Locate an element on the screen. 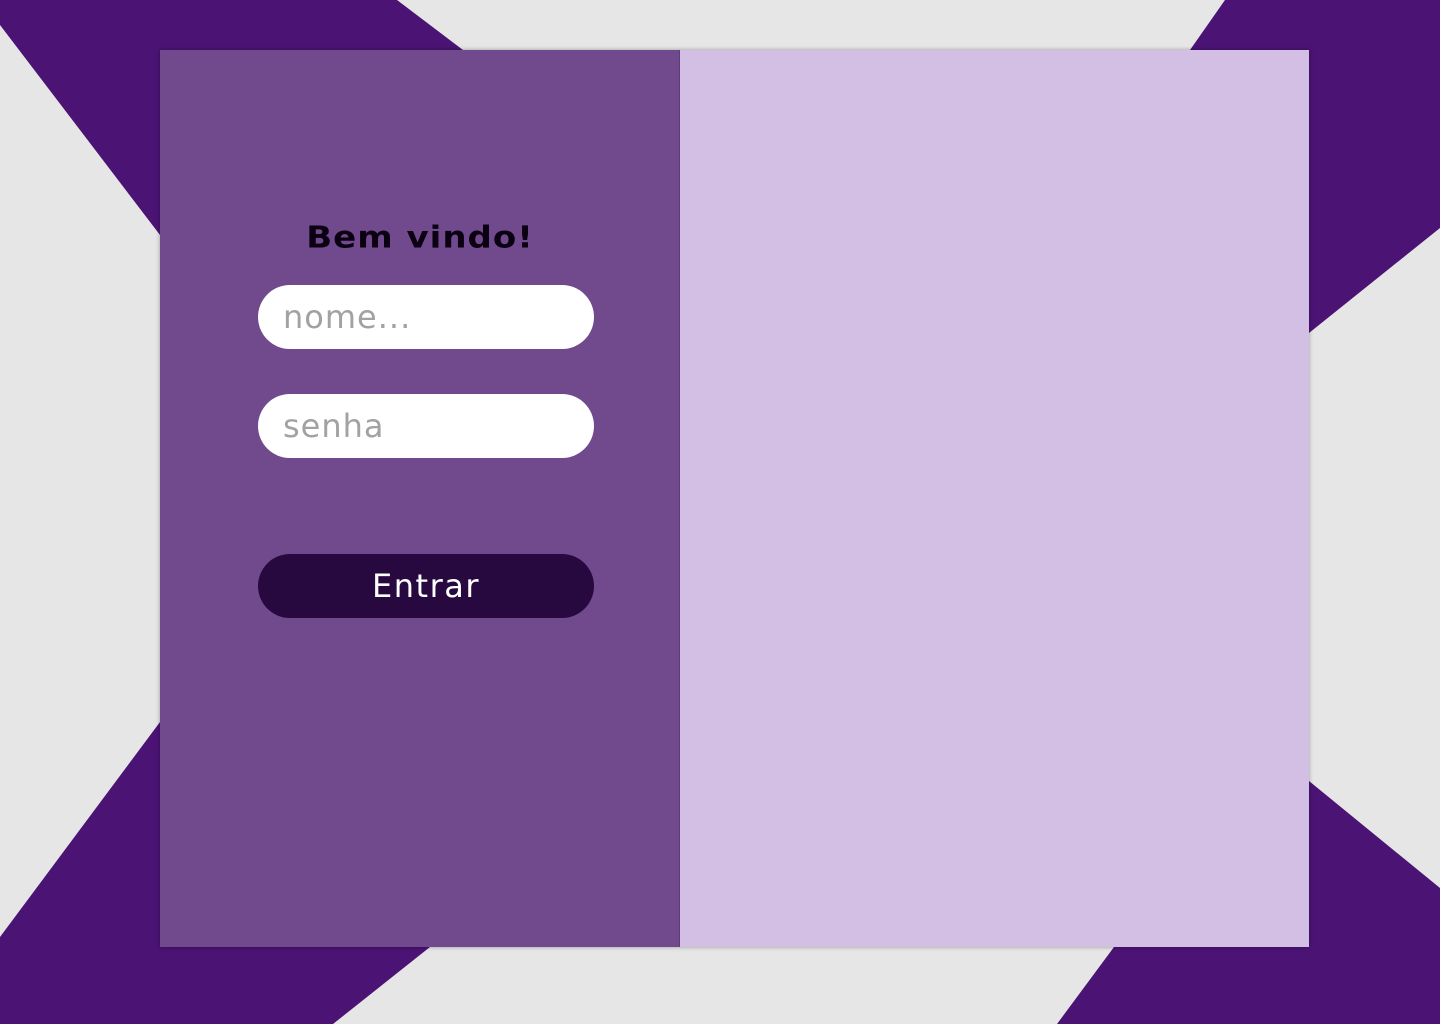 Image resolution: width=1440 pixels, height=1024 pixels. password-input is located at coordinates (426, 426).